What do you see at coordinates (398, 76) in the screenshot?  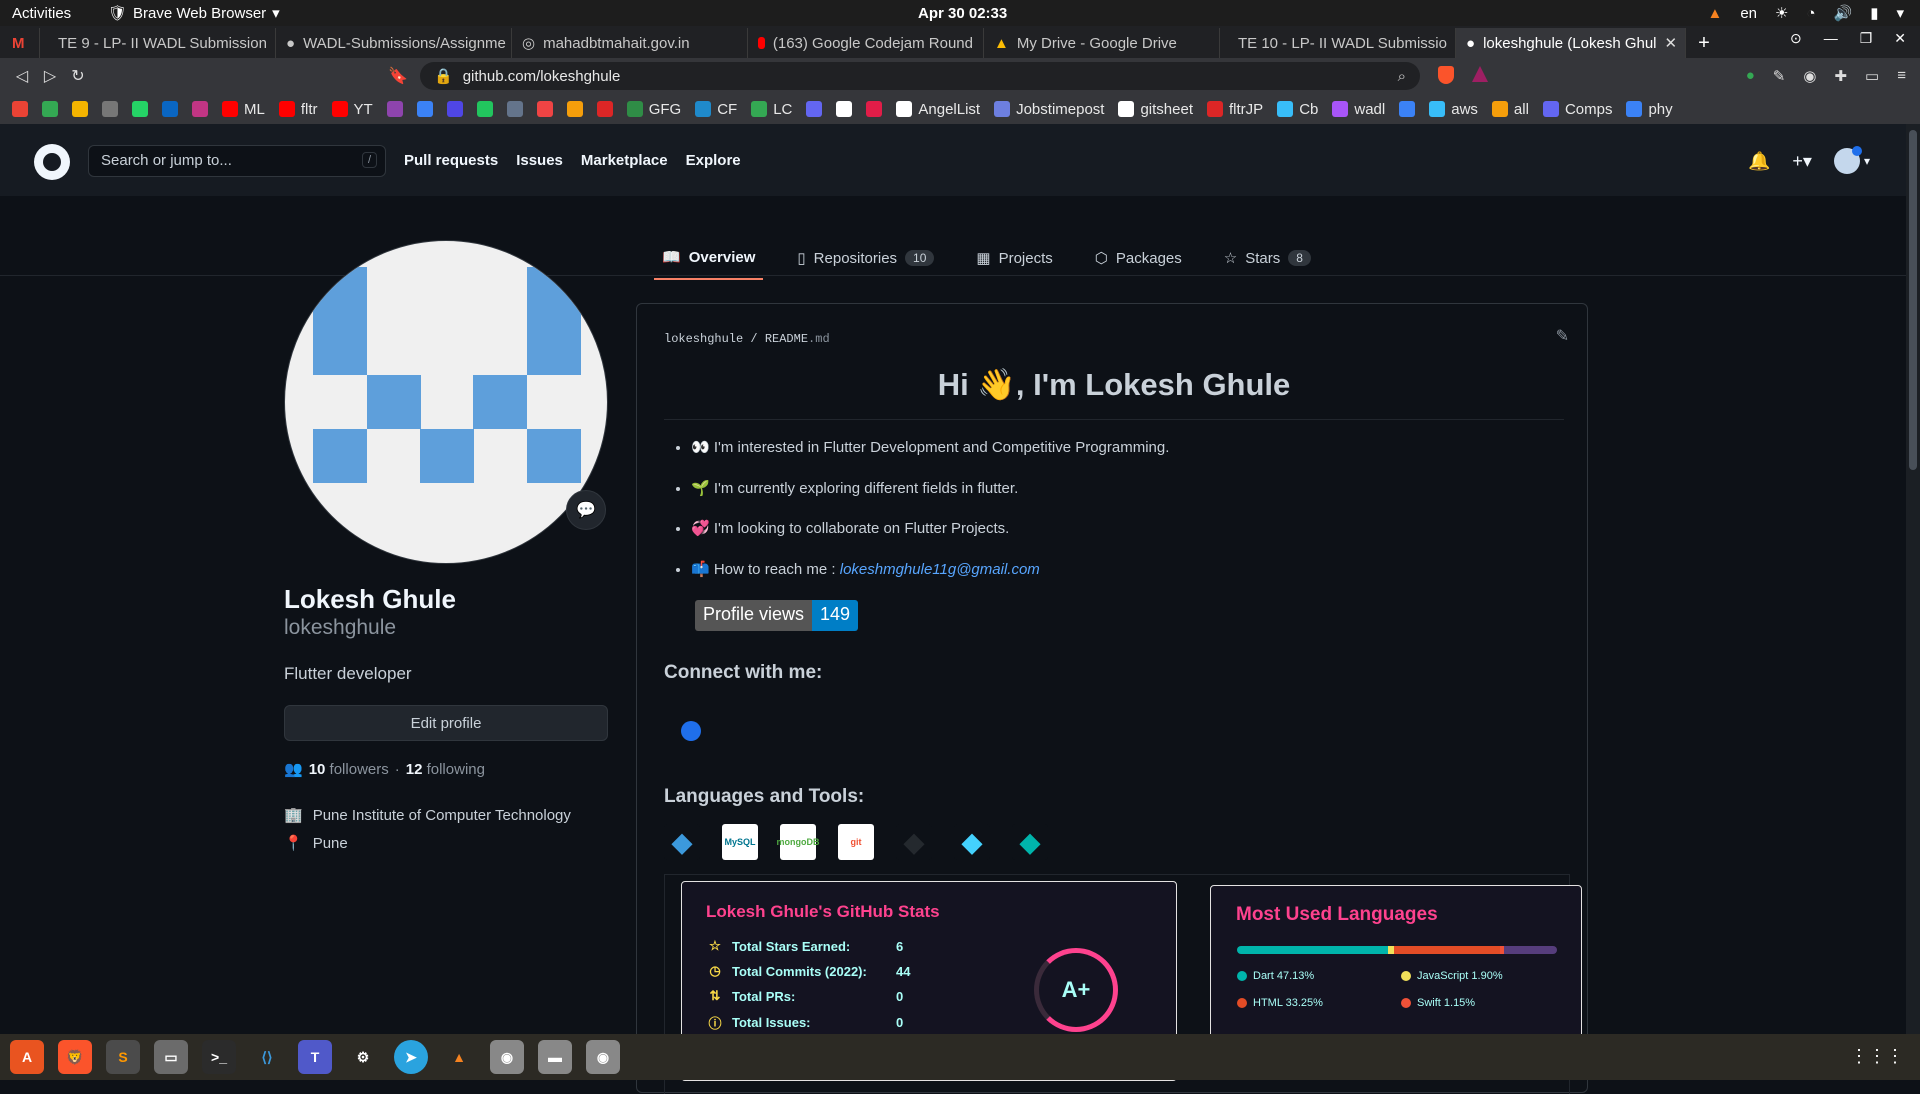 I see `bookmark-icon: 🔖` at bounding box center [398, 76].